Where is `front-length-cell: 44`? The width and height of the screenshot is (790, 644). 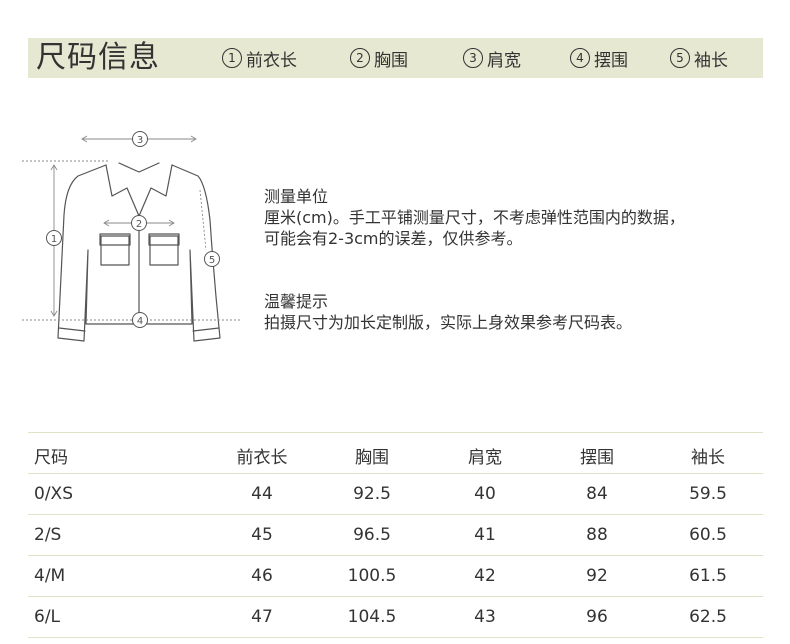
front-length-cell: 44 is located at coordinates (262, 494).